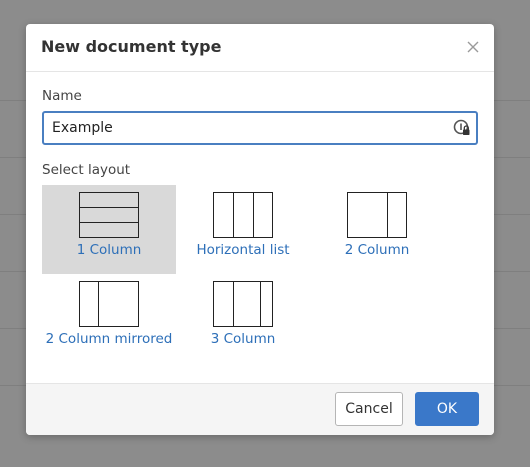 The image size is (530, 467). I want to click on layout-option-label: 2 Column, so click(377, 250).